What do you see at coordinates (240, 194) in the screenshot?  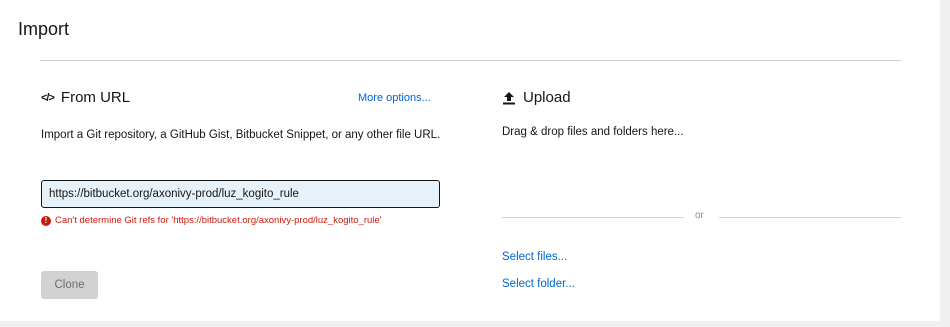 I see `url-input` at bounding box center [240, 194].